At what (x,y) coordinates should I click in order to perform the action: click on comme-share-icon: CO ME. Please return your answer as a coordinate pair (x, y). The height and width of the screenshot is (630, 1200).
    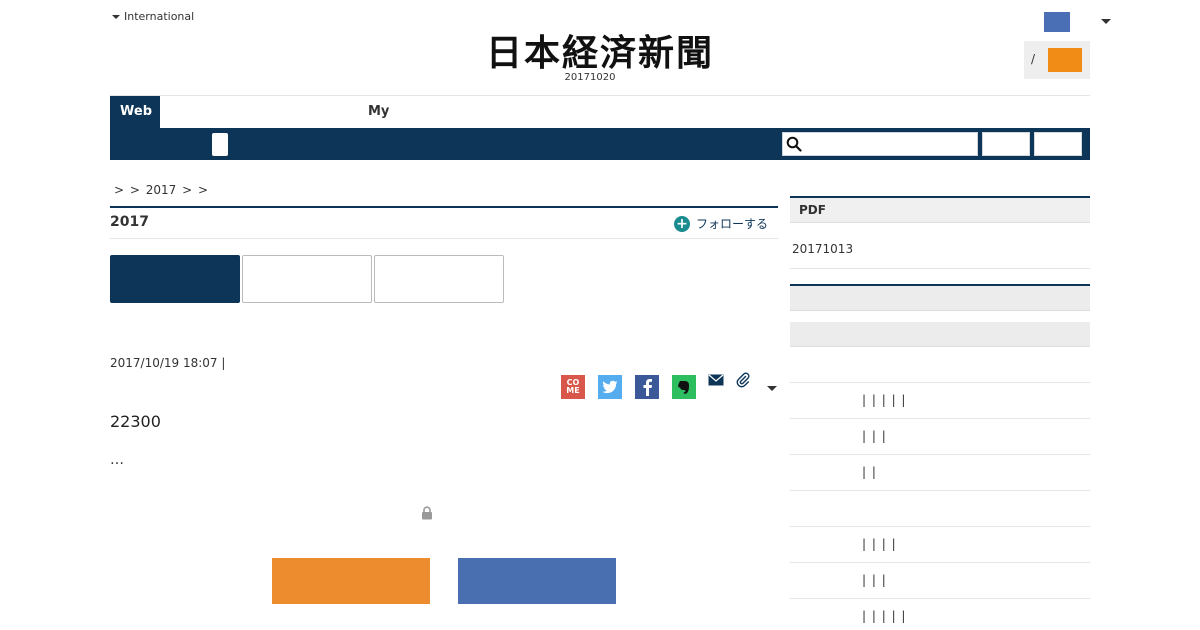
    Looking at the image, I should click on (573, 387).